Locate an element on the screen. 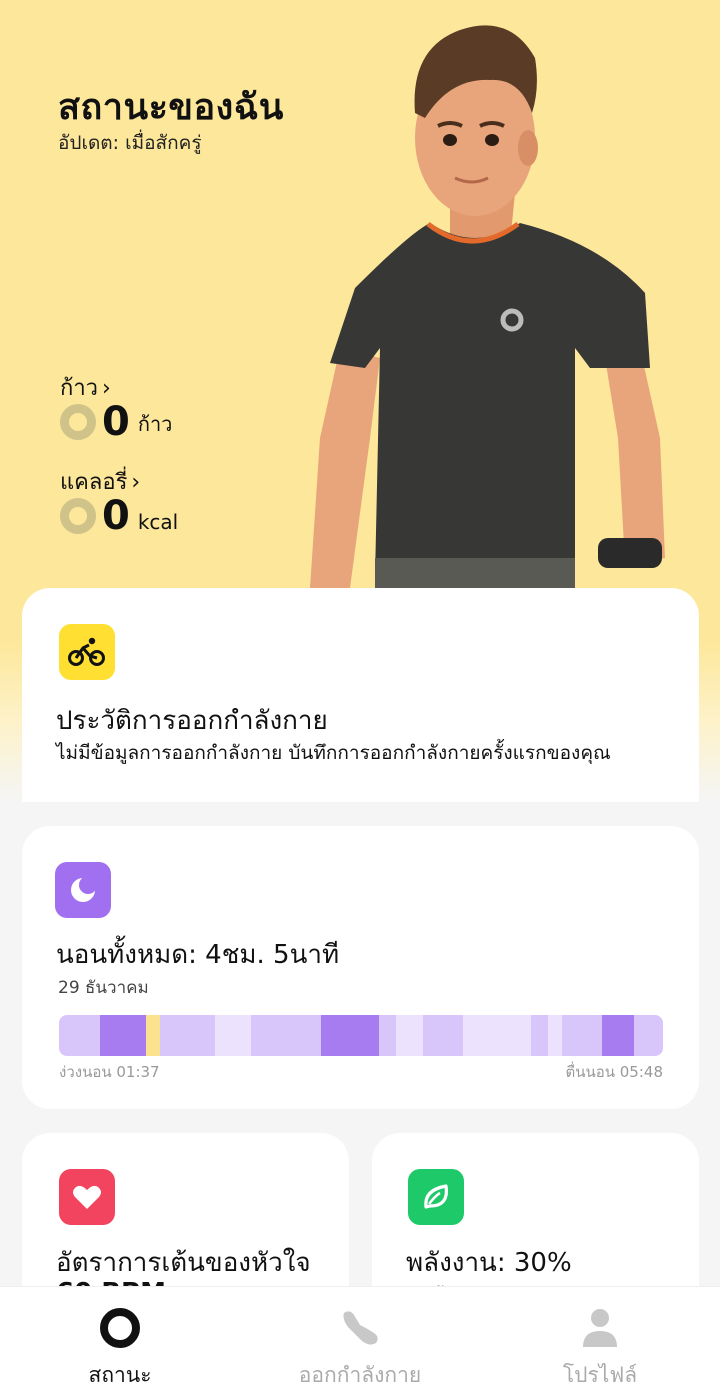 The image size is (720, 1400). steps-metric: 0 ก้าว is located at coordinates (116, 422).